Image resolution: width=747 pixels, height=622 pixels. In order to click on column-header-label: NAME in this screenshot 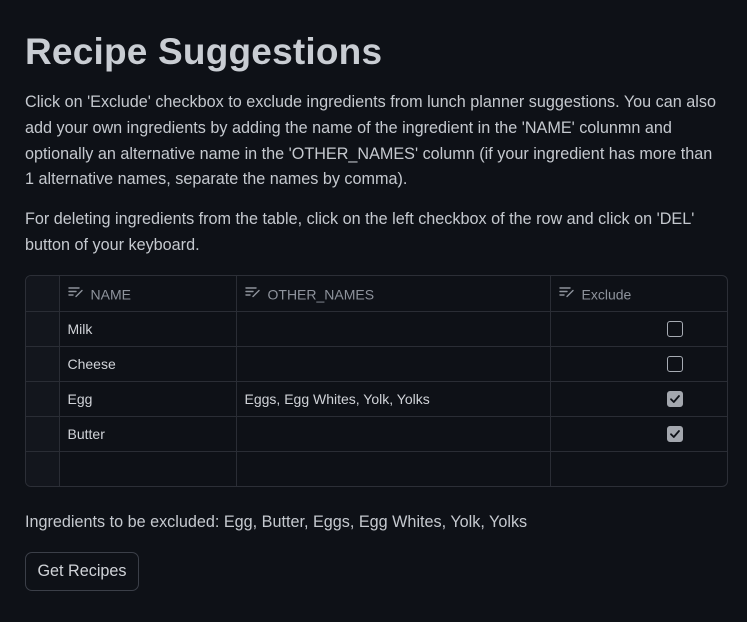, I will do `click(110, 293)`.